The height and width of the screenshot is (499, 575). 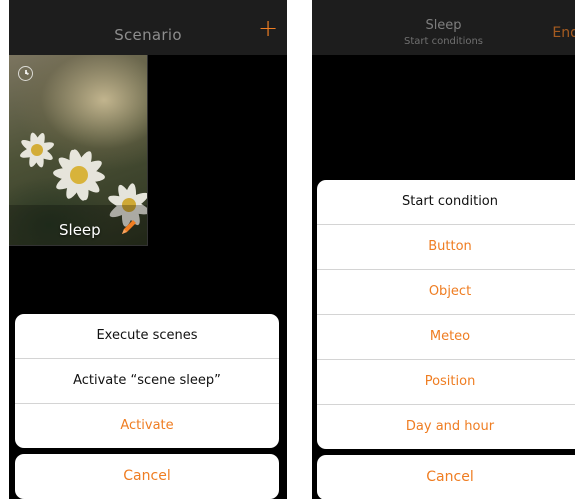 What do you see at coordinates (446, 337) in the screenshot?
I see `option-meteo: Meteo` at bounding box center [446, 337].